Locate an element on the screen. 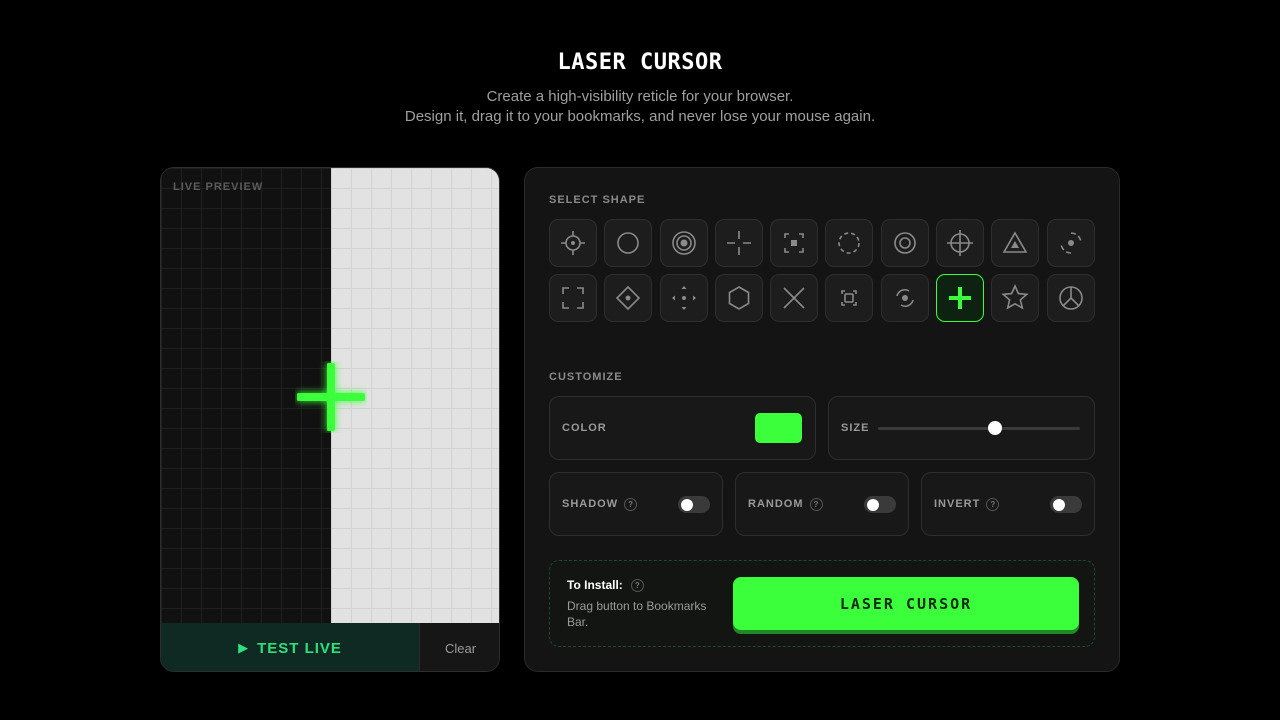  size-label: SIZE is located at coordinates (855, 428).